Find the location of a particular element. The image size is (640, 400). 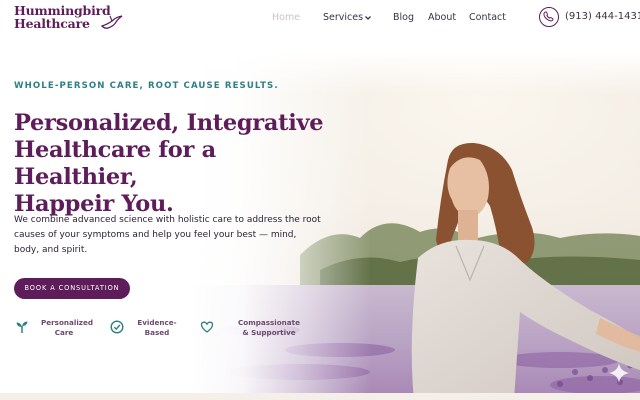

nav-home: Home is located at coordinates (286, 17).